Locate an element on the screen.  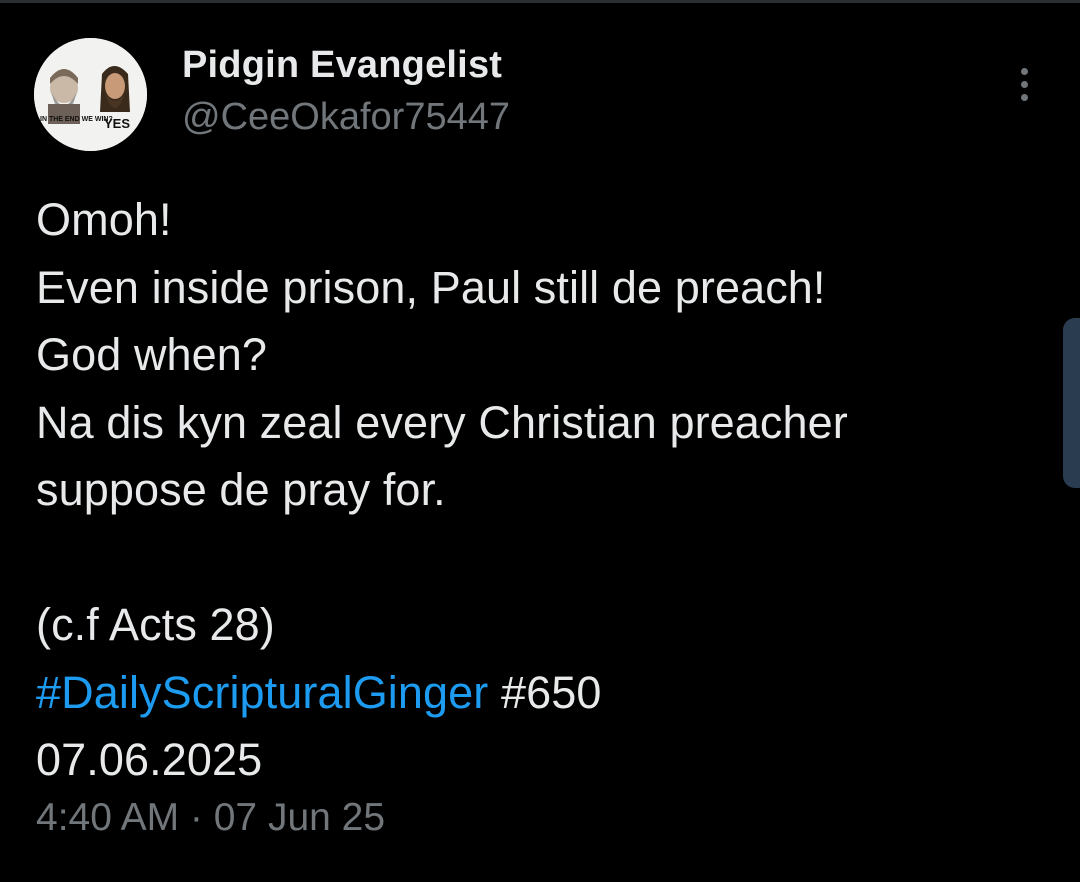
paragraph-break is located at coordinates (541, 558).